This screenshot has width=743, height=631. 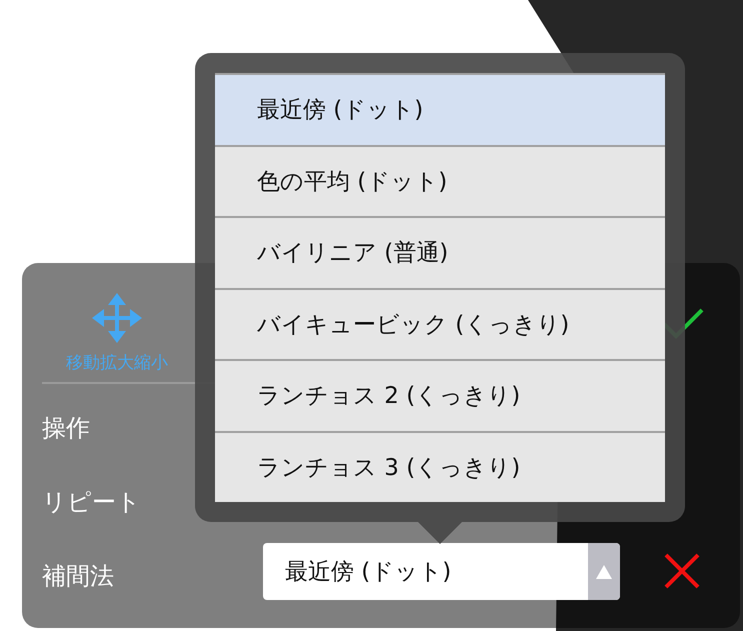 I want to click on dropdown-value: 最近傍 (ドット), so click(x=368, y=572).